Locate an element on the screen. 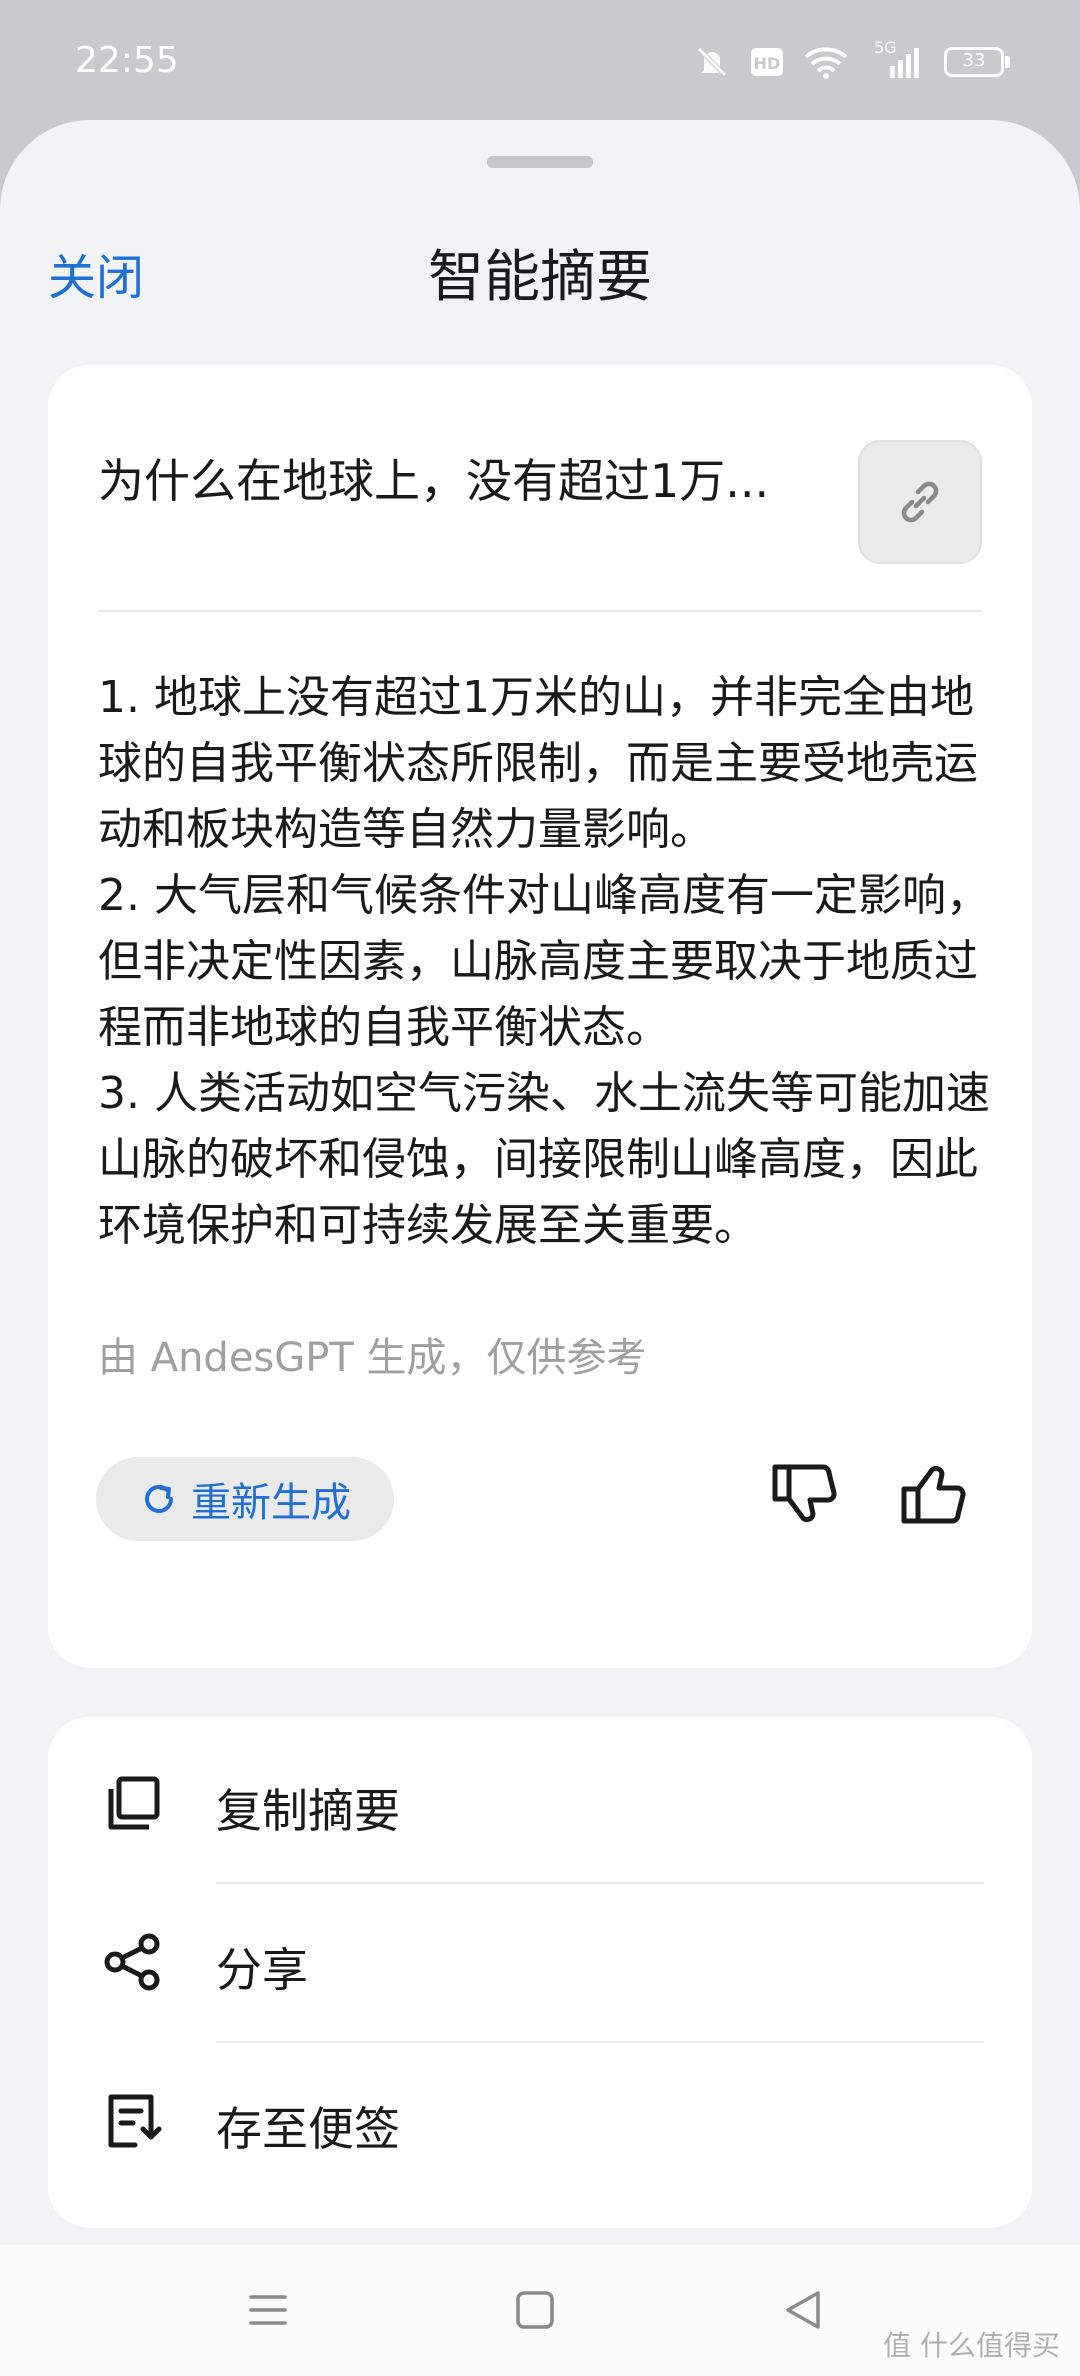 Image resolution: width=1080 pixels, height=2376 pixels. action-label: 分享 is located at coordinates (262, 1970).